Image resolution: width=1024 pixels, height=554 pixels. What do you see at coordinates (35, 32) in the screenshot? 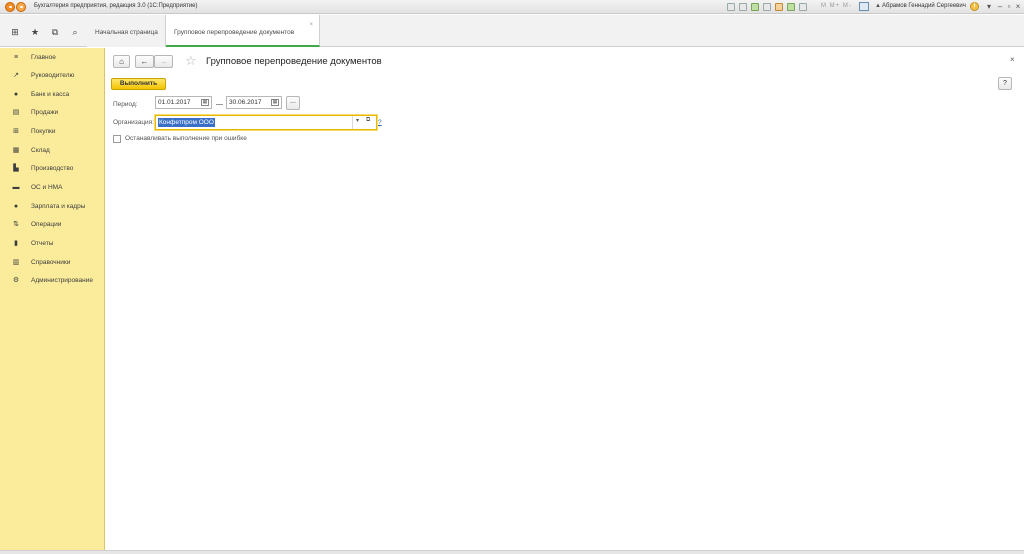
I see `favorites-star-icon: ★` at bounding box center [35, 32].